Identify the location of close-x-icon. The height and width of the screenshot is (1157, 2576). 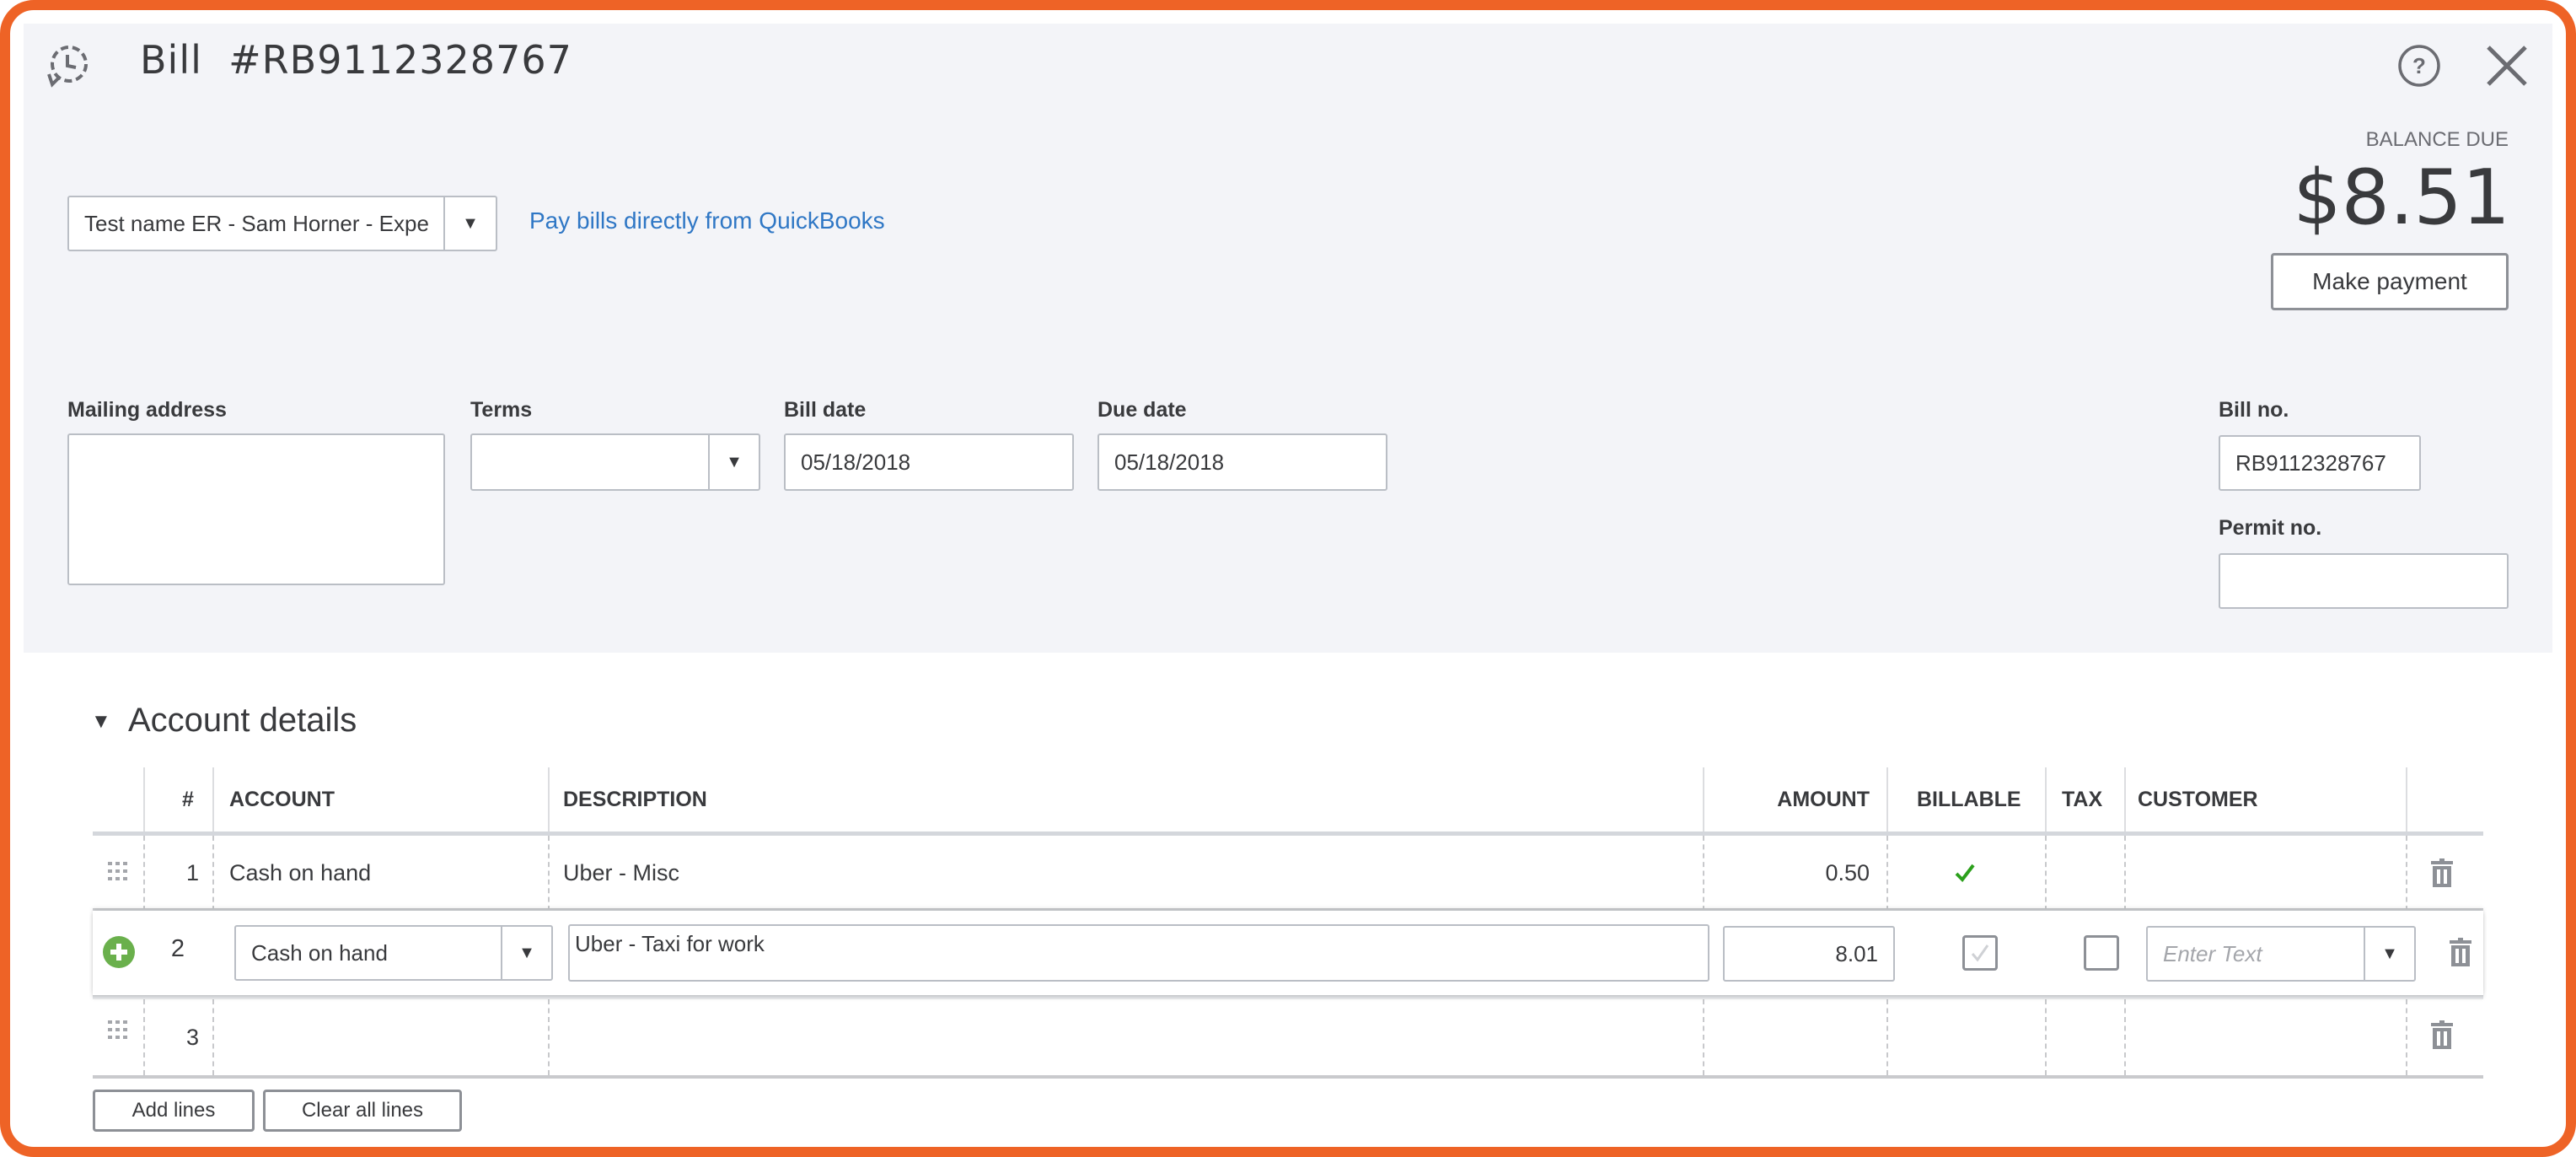
(2507, 66).